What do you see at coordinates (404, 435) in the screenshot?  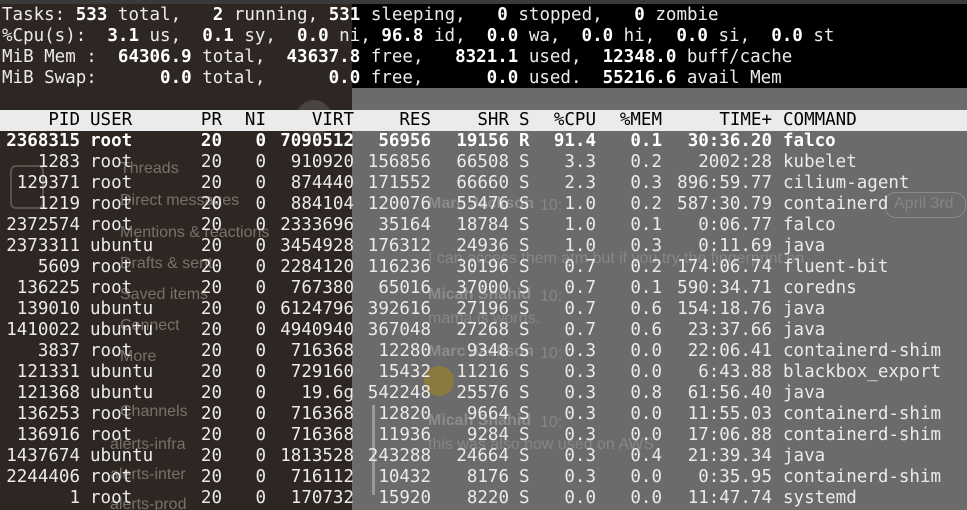 I see `cell-res: 11936` at bounding box center [404, 435].